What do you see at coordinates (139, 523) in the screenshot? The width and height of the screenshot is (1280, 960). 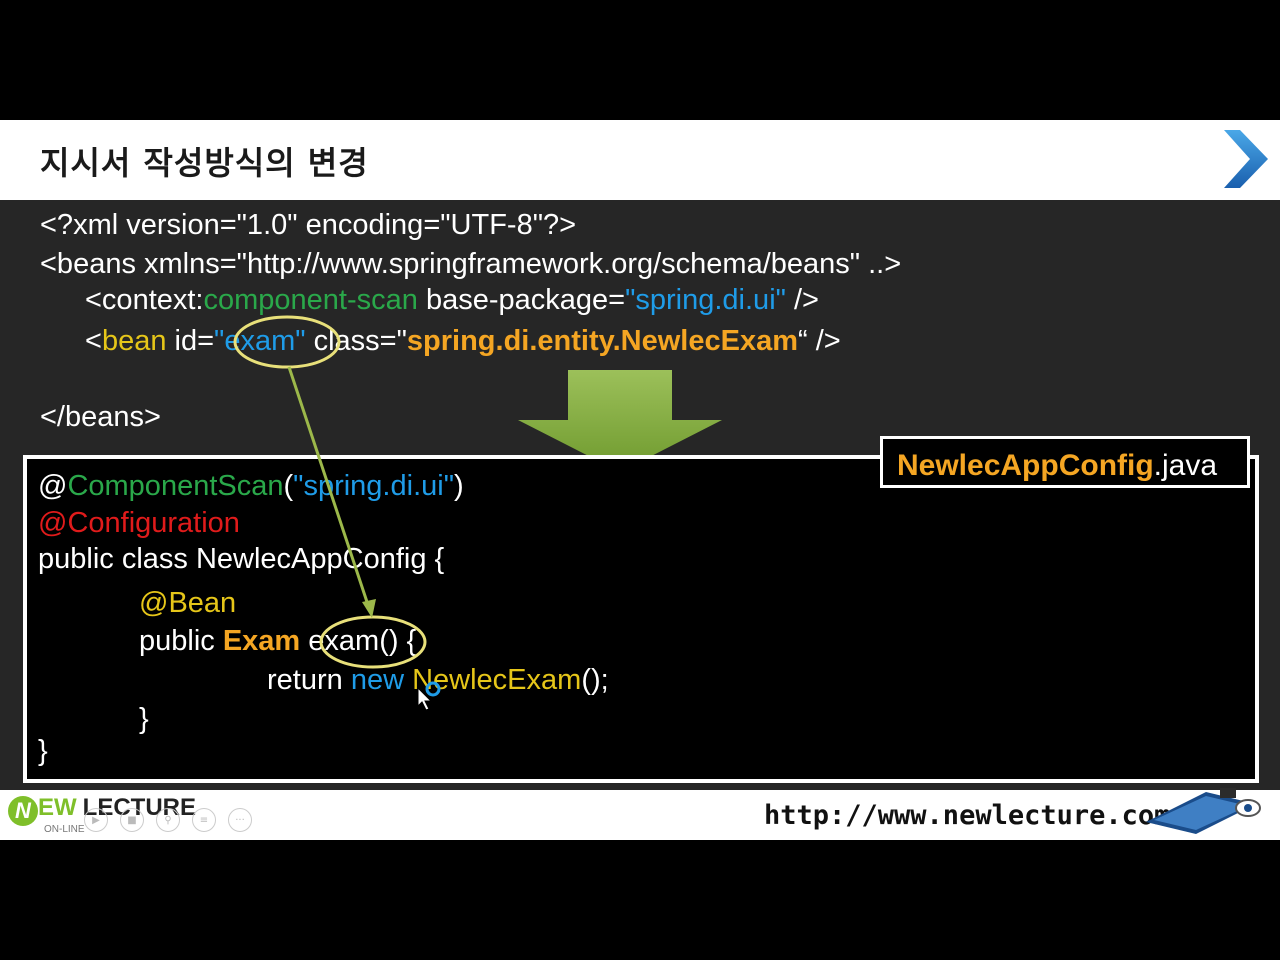 I see `java-line-2: @Configuration` at bounding box center [139, 523].